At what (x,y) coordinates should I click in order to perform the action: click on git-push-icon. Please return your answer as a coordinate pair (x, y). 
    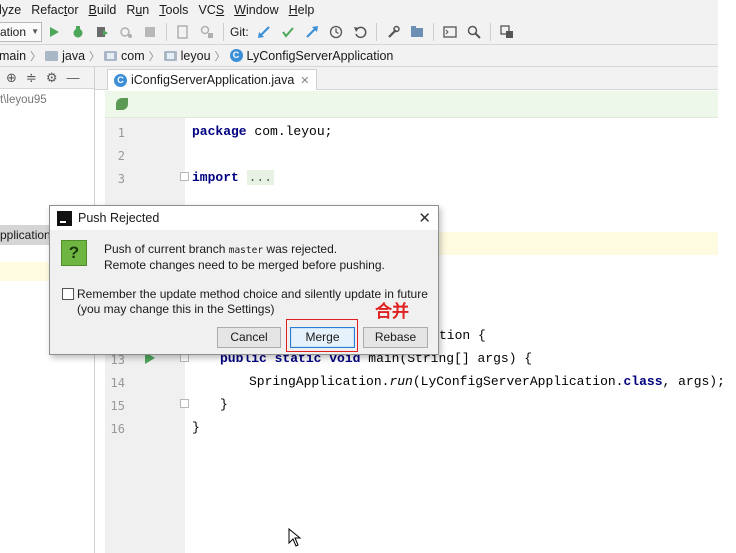
    Looking at the image, I should click on (312, 32).